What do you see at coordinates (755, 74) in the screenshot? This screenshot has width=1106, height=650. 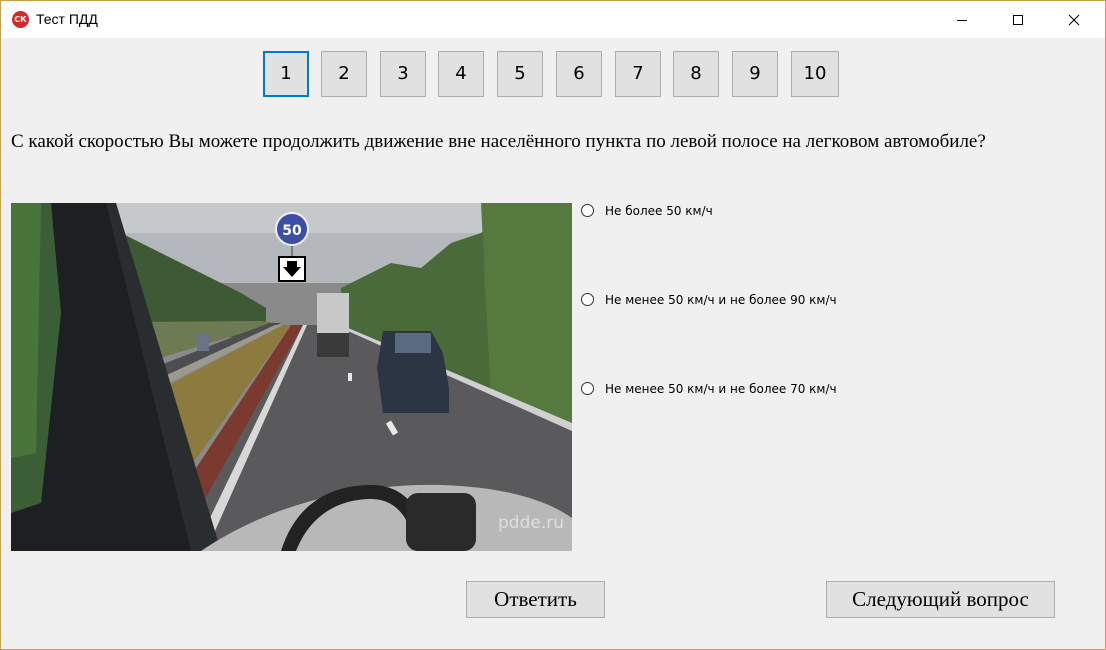 I see `question-9-button: 9` at bounding box center [755, 74].